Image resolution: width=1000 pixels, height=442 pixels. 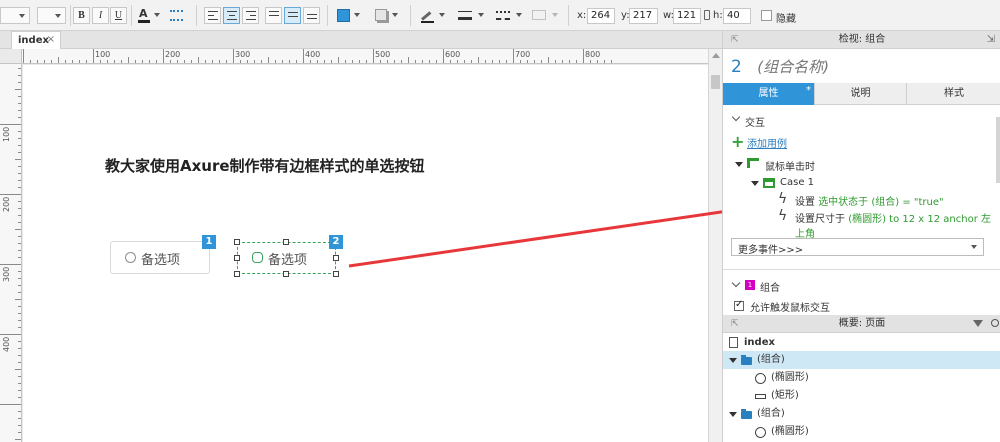 I want to click on shadow-button, so click(x=382, y=15).